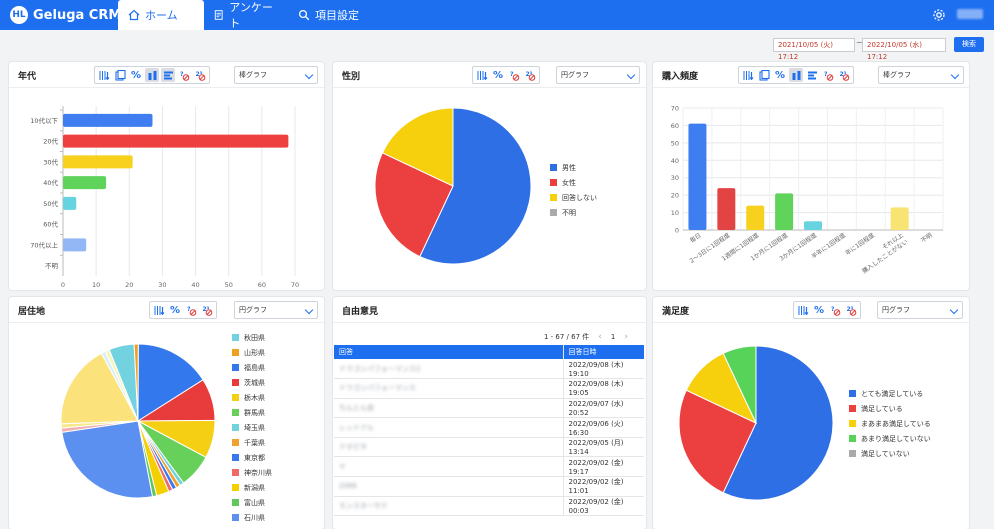 Image resolution: width=994 pixels, height=529 pixels. I want to click on legend-item: あまり満足していない, so click(890, 438).